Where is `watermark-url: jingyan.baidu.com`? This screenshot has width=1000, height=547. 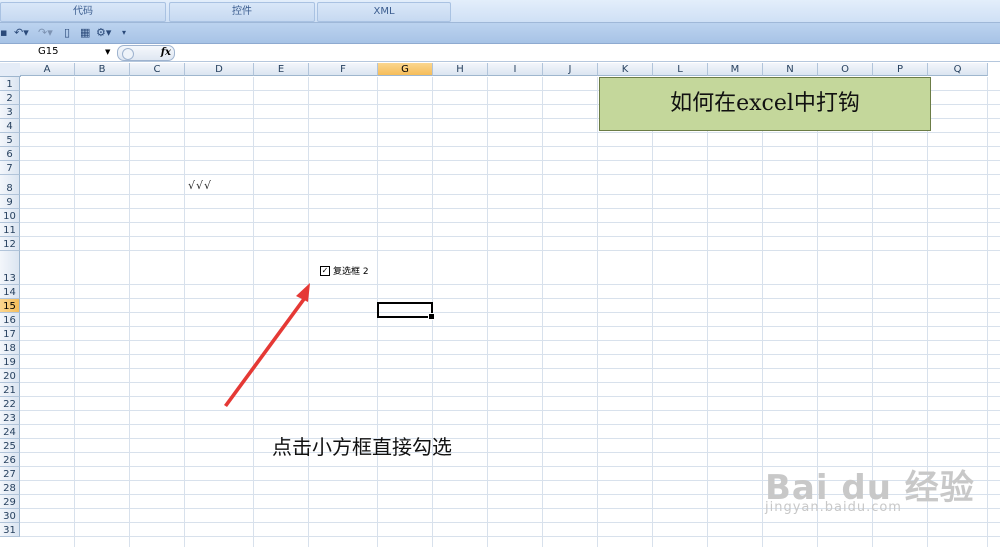 watermark-url: jingyan.baidu.com is located at coordinates (833, 507).